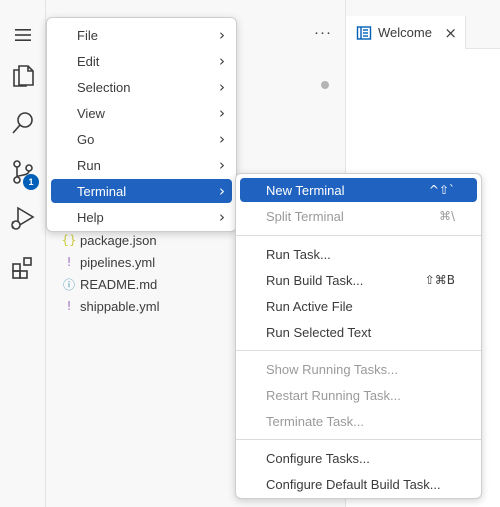 The height and width of the screenshot is (507, 500). I want to click on file-name: pipelines.yml, so click(118, 262).